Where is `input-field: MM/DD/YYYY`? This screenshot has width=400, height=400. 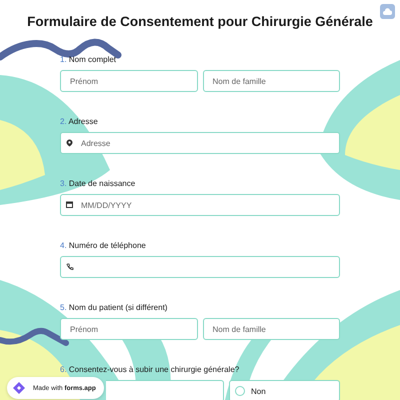 input-field: MM/DD/YYYY is located at coordinates (200, 205).